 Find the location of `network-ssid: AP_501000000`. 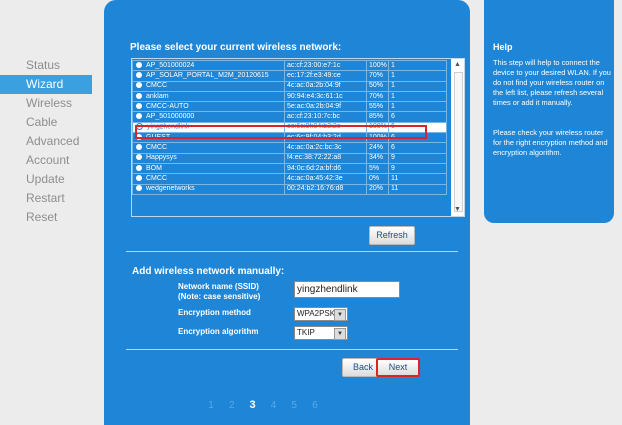

network-ssid: AP_501000000 is located at coordinates (170, 117).